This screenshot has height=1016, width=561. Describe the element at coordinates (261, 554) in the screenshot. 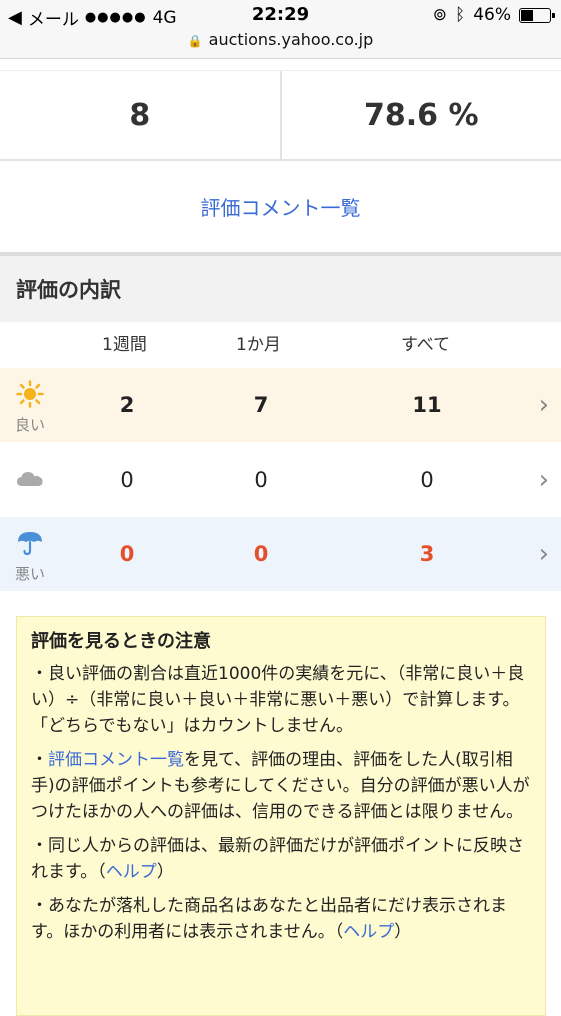

I see `bad-month-value: 0` at that location.